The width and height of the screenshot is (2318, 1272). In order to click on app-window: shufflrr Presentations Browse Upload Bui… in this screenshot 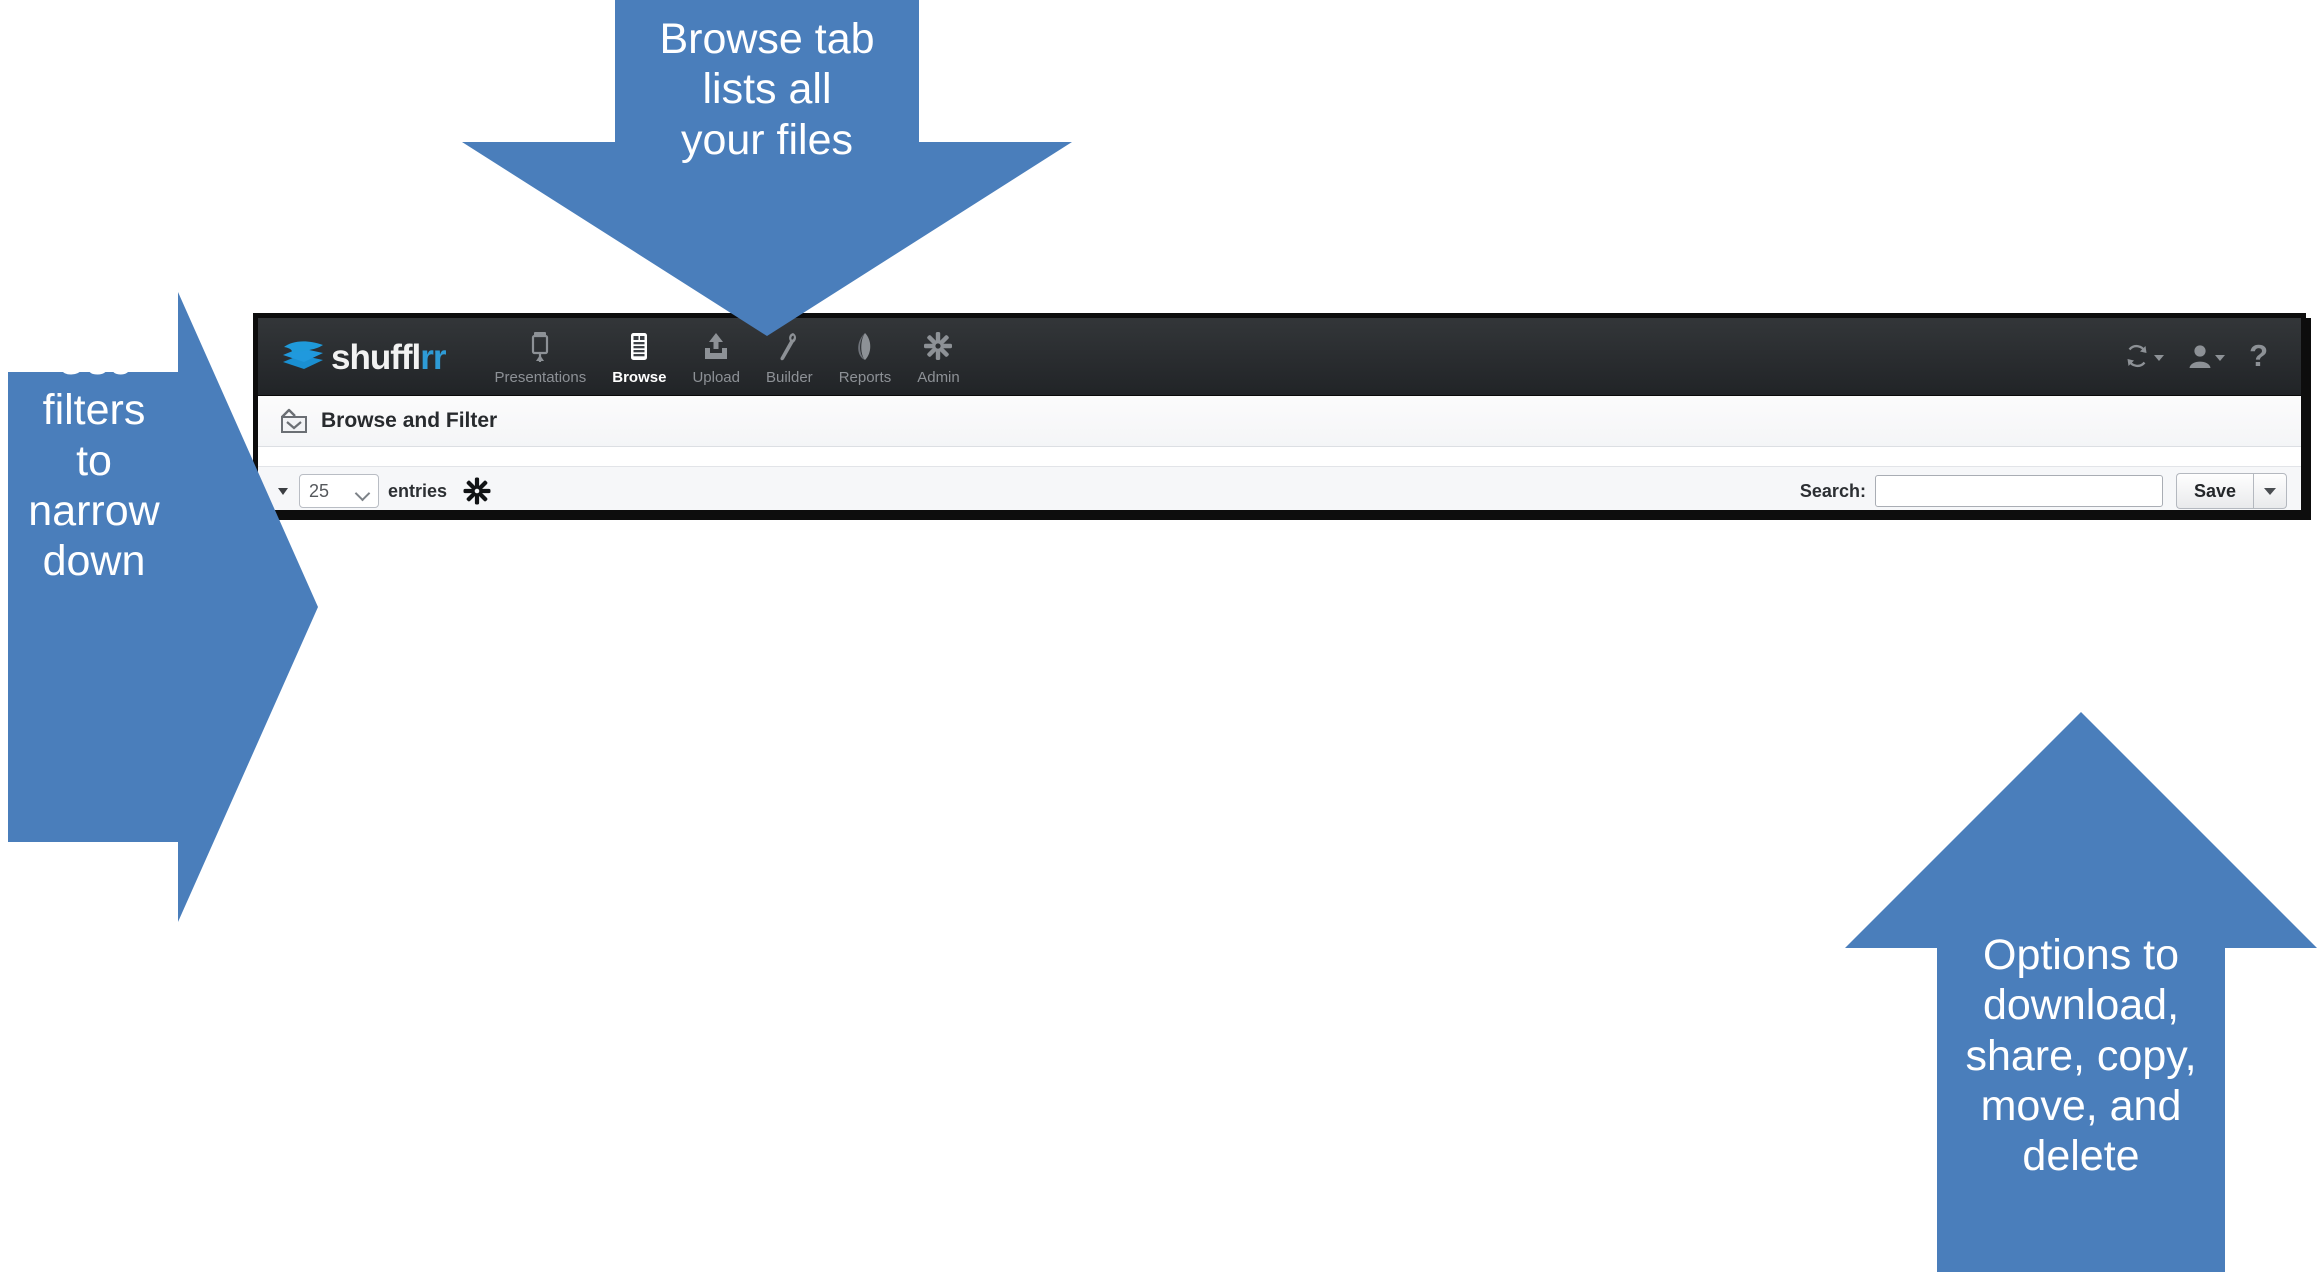, I will do `click(1279, 414)`.